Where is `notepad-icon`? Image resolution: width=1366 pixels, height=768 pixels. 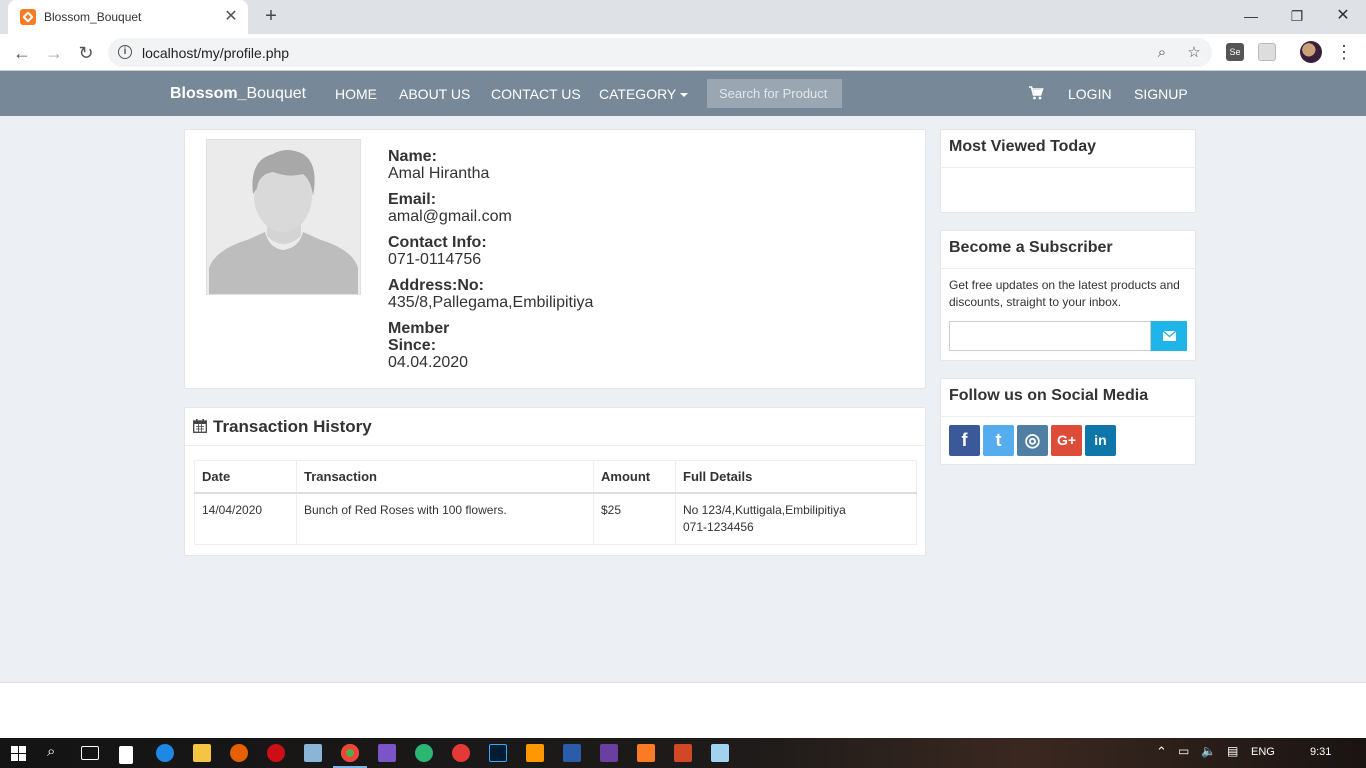
notepad-icon is located at coordinates (720, 753).